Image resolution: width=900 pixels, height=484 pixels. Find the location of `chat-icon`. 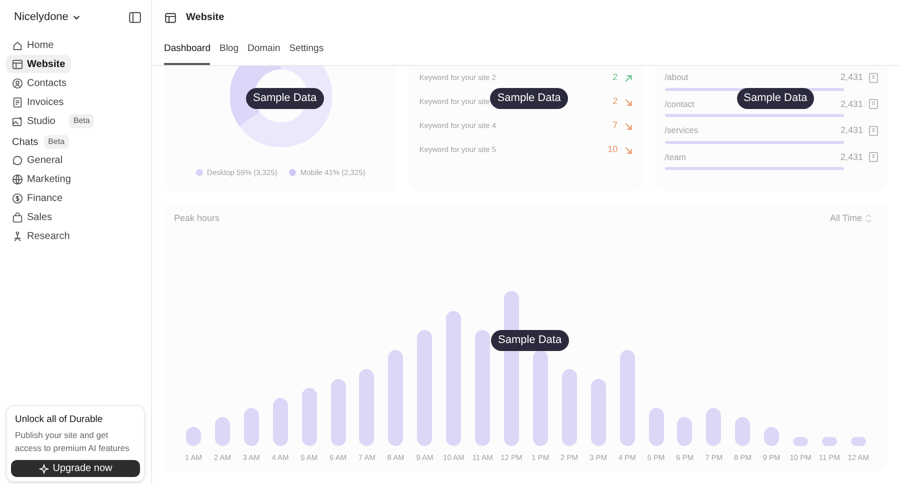

chat-icon is located at coordinates (17, 160).